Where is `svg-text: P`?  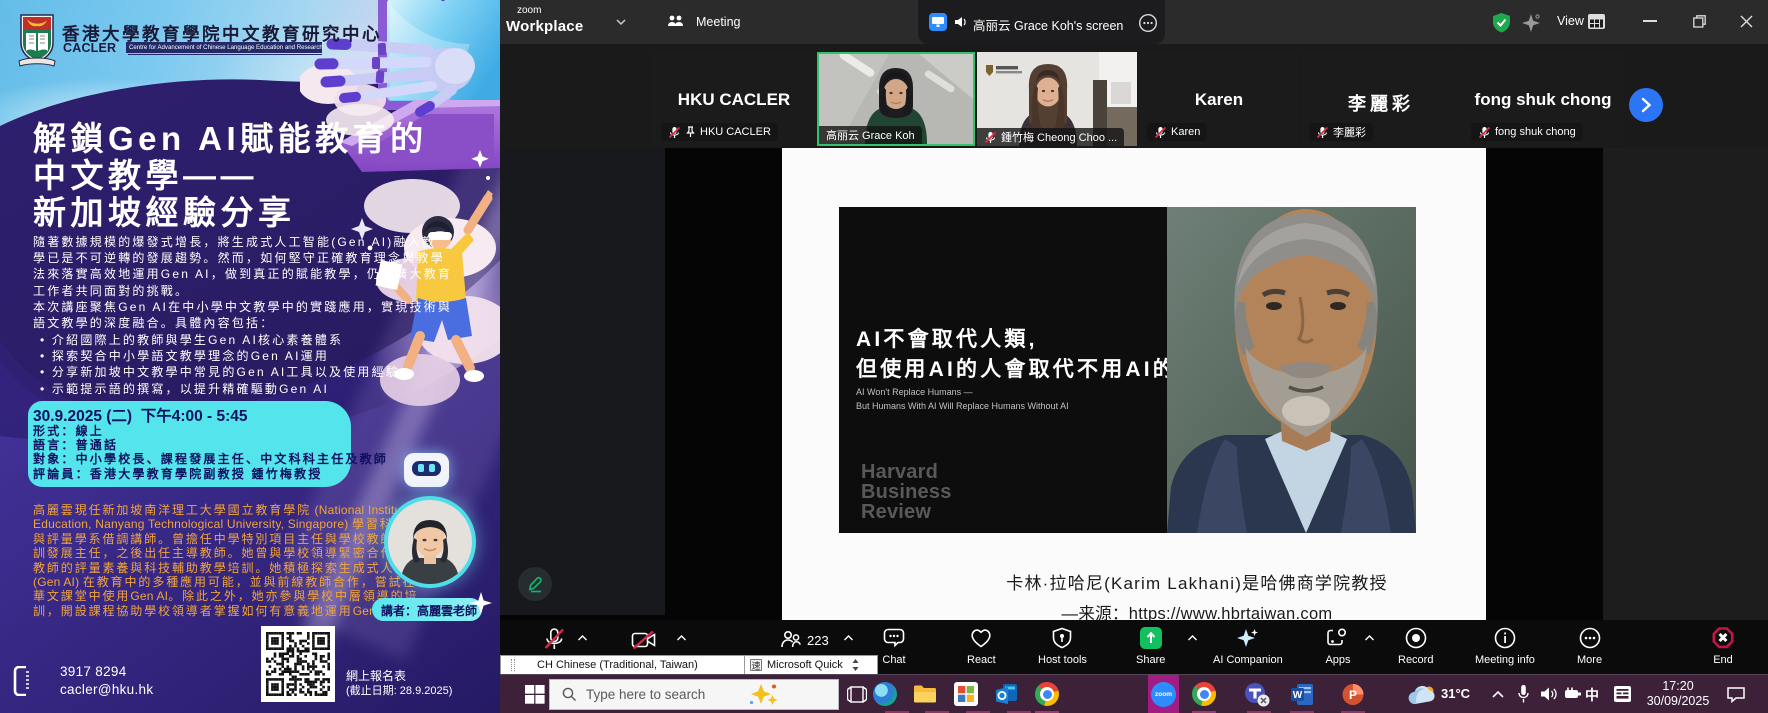 svg-text: P is located at coordinates (1353, 695).